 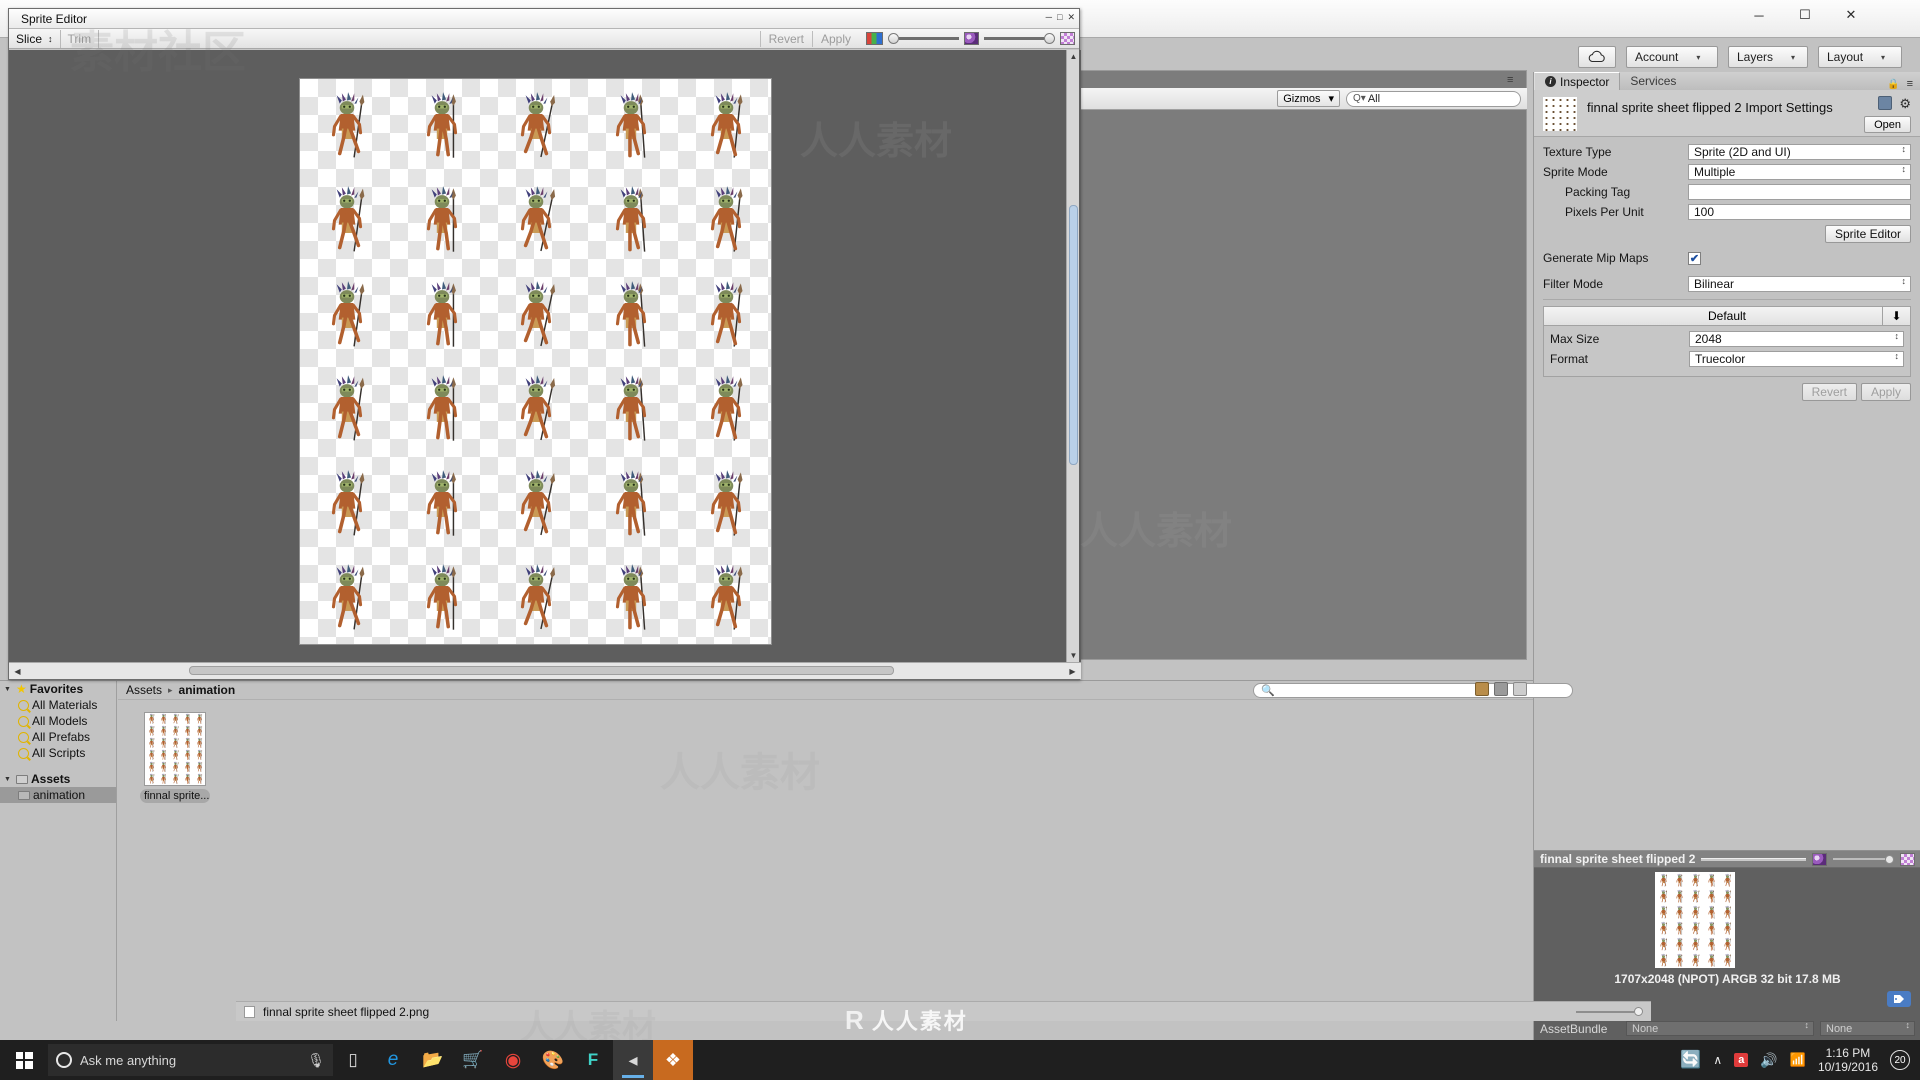 What do you see at coordinates (513, 1060) in the screenshot?
I see `chrome-icon: ◉` at bounding box center [513, 1060].